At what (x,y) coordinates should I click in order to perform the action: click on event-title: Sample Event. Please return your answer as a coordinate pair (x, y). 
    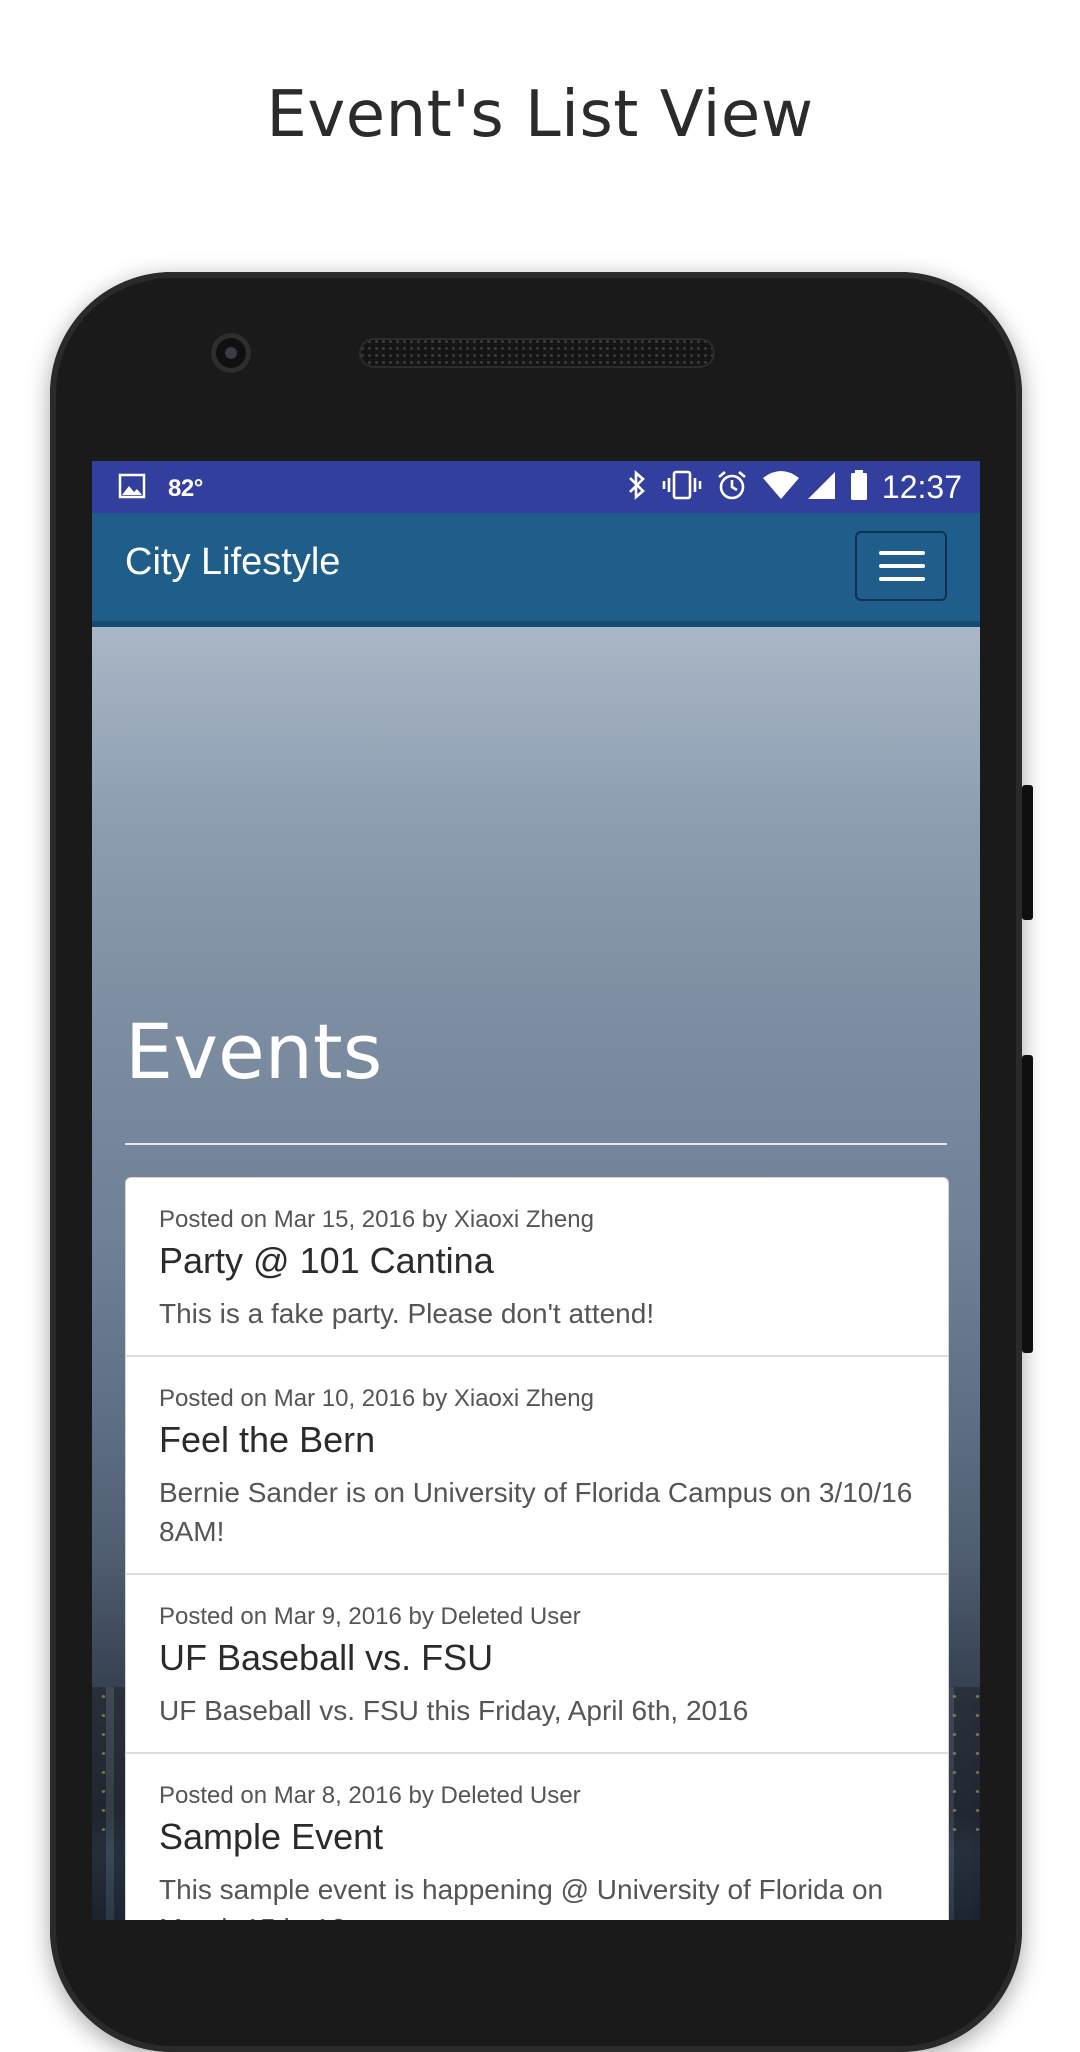
    Looking at the image, I should click on (537, 1837).